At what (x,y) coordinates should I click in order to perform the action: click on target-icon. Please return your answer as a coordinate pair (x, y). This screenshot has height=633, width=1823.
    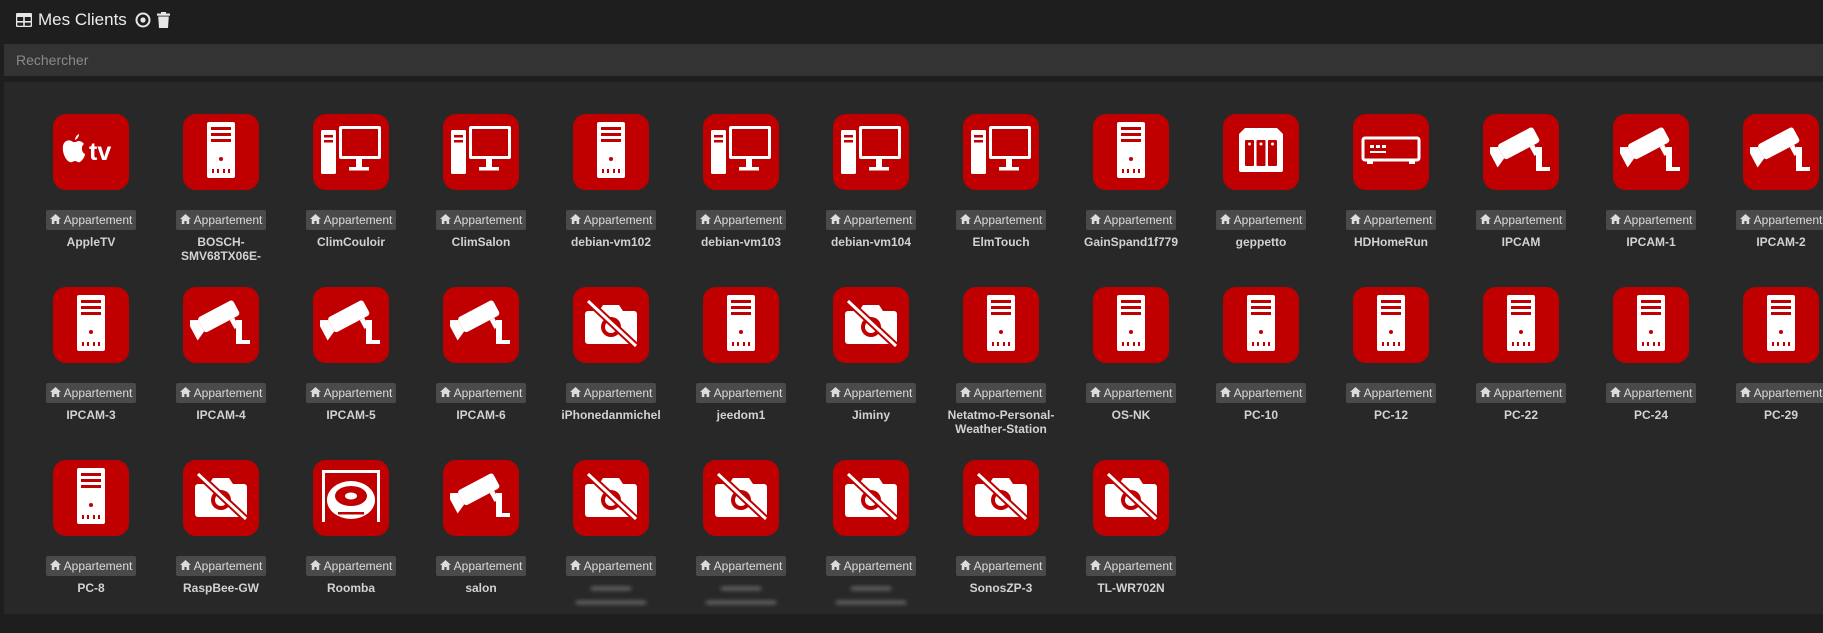
    Looking at the image, I should click on (143, 20).